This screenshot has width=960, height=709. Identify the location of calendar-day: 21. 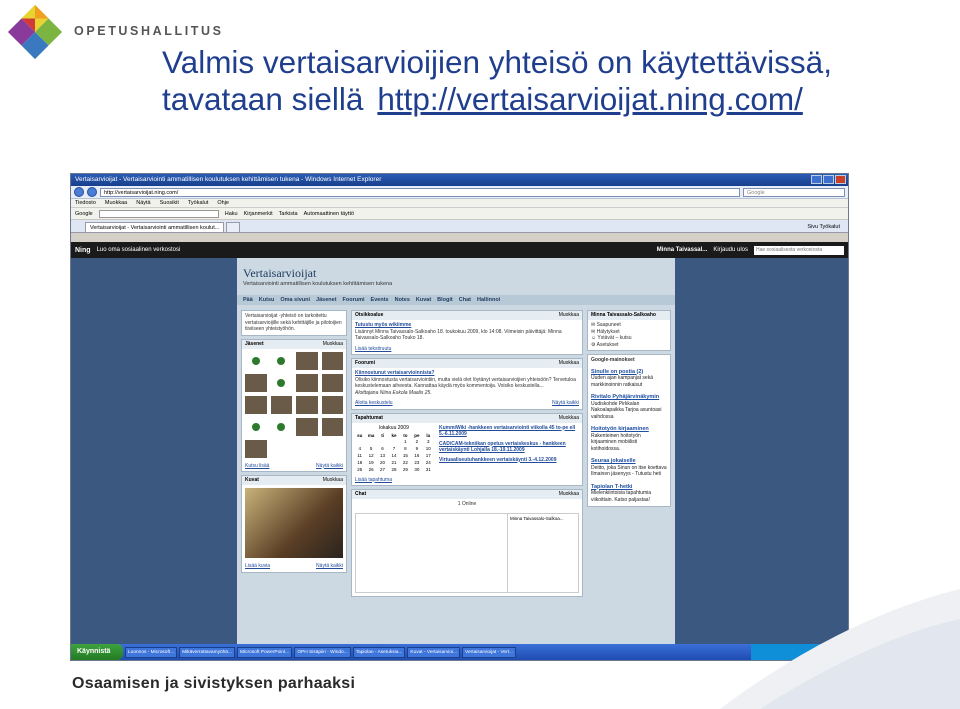
(393, 462).